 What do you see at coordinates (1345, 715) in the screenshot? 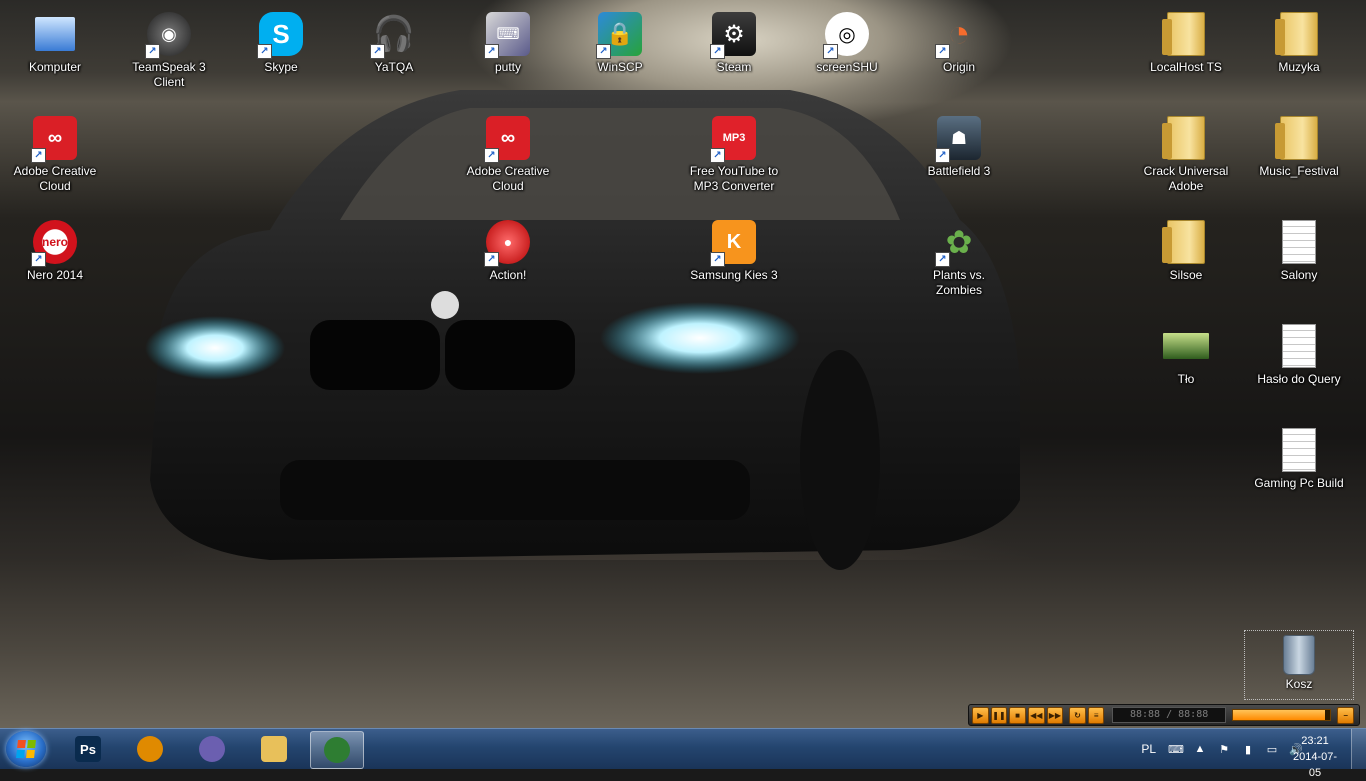
I see `minimize-player-icon: –` at bounding box center [1345, 715].